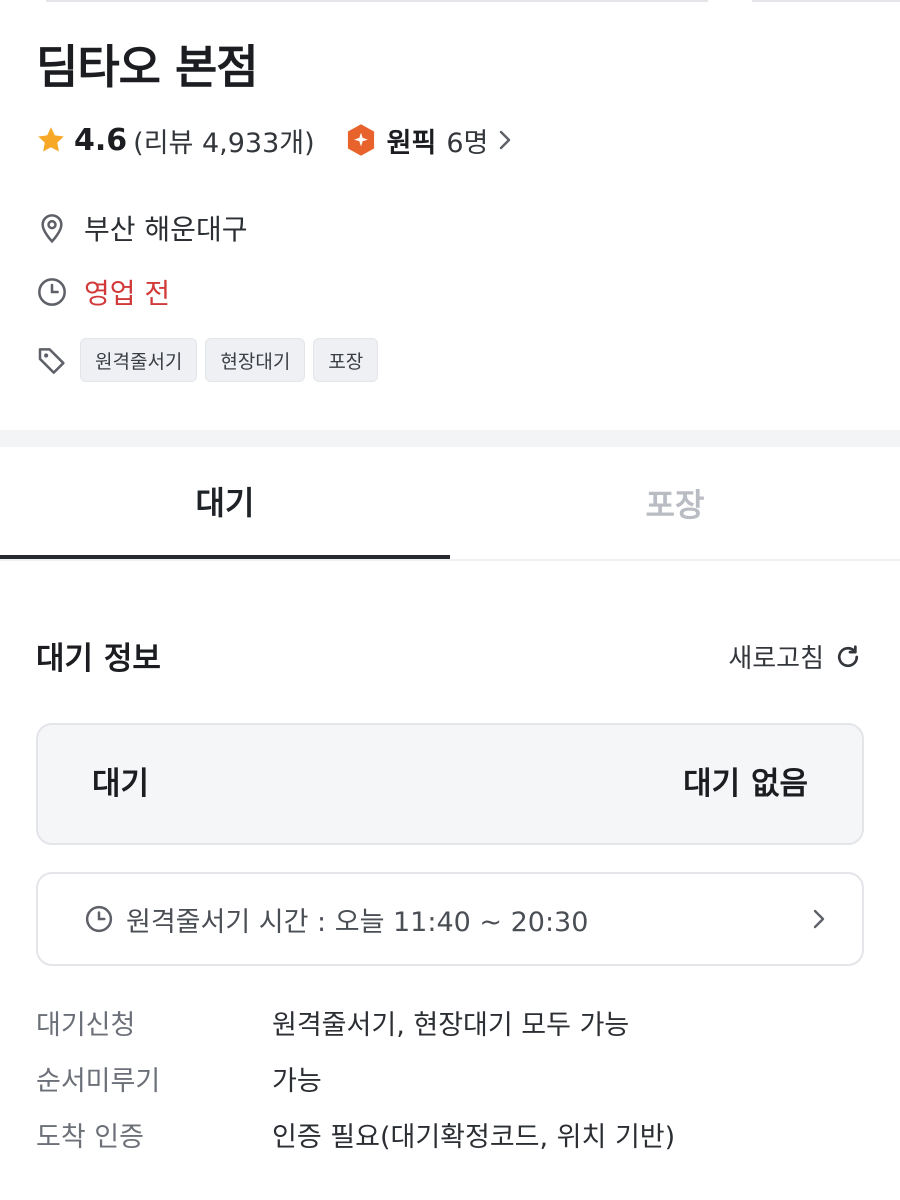 This screenshot has width=900, height=1200. Describe the element at coordinates (450, 438) in the screenshot. I see `section-divider` at that location.